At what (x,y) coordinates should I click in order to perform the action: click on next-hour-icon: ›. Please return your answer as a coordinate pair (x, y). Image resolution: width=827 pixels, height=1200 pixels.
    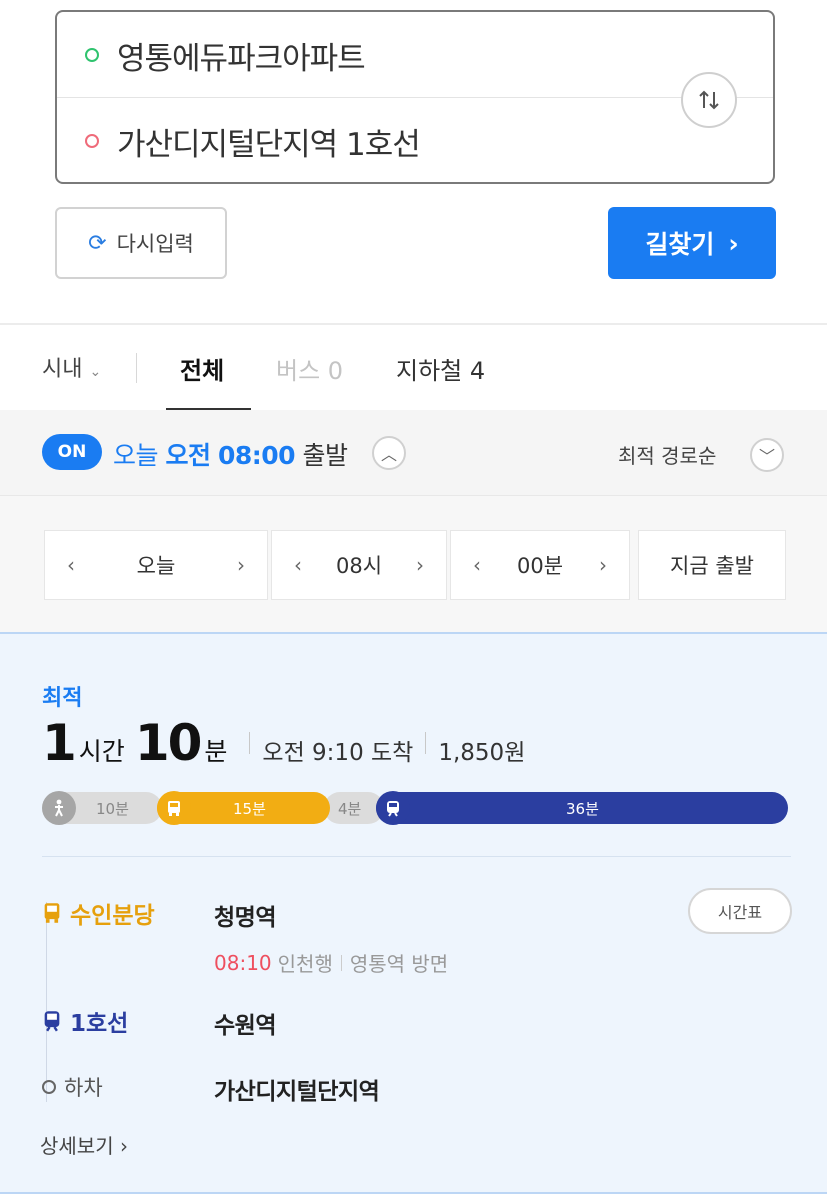
    Looking at the image, I should click on (420, 565).